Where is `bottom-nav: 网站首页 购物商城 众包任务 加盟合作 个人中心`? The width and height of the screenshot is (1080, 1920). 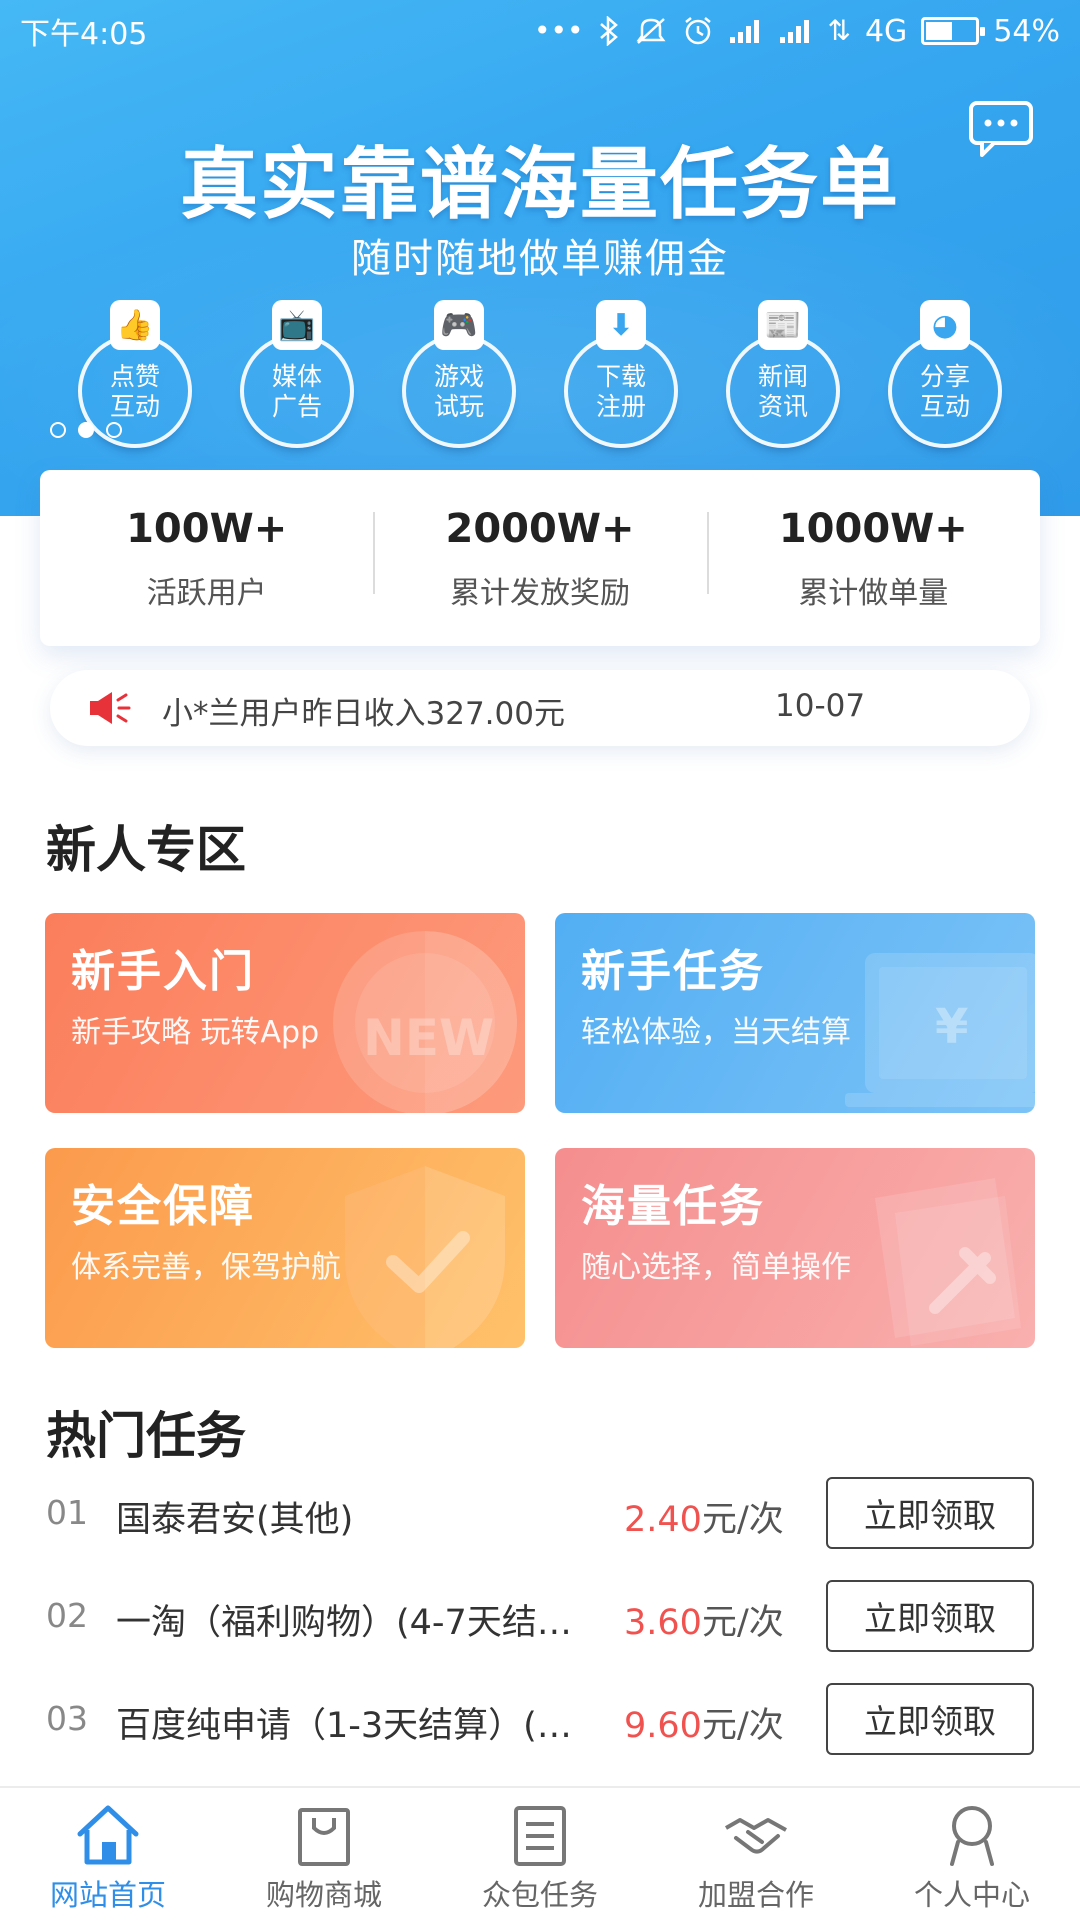 bottom-nav: 网站首页 购物商城 众包任务 加盟合作 个人中心 is located at coordinates (540, 1853).